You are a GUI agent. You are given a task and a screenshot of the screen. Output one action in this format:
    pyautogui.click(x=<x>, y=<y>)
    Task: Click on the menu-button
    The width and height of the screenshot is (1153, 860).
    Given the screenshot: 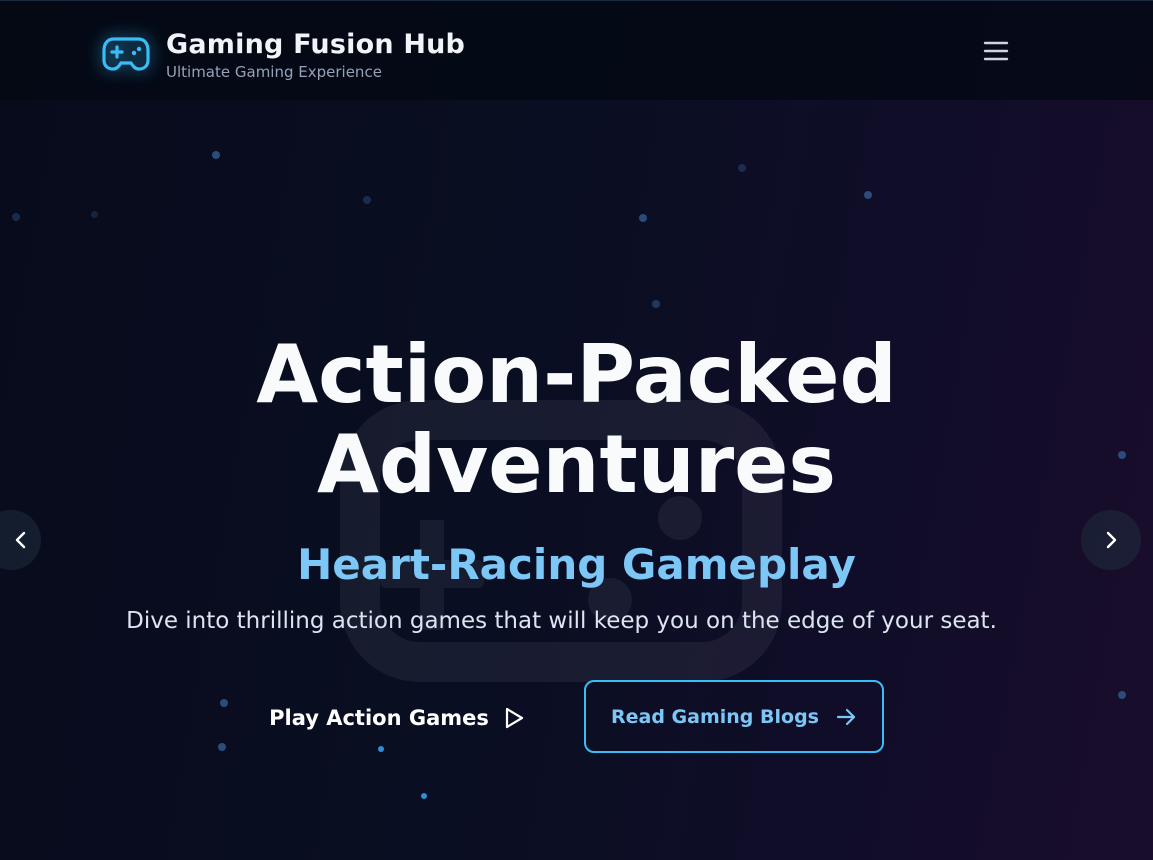 What is the action you would take?
    pyautogui.click(x=996, y=52)
    